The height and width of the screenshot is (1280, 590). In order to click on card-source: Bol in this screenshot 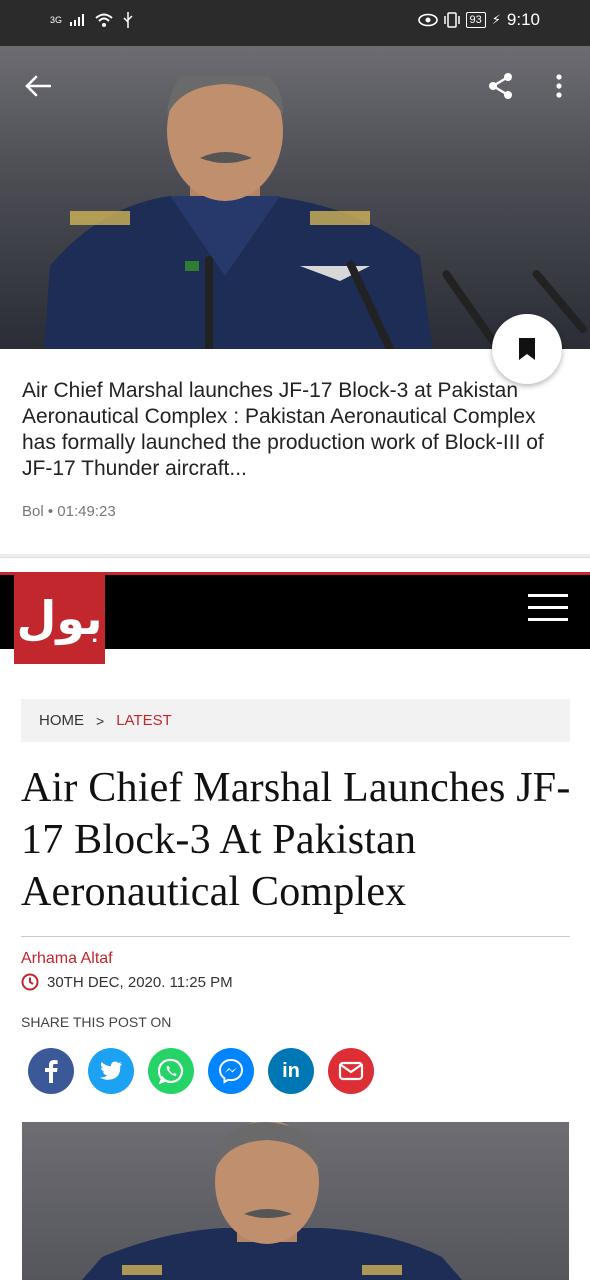, I will do `click(33, 511)`.